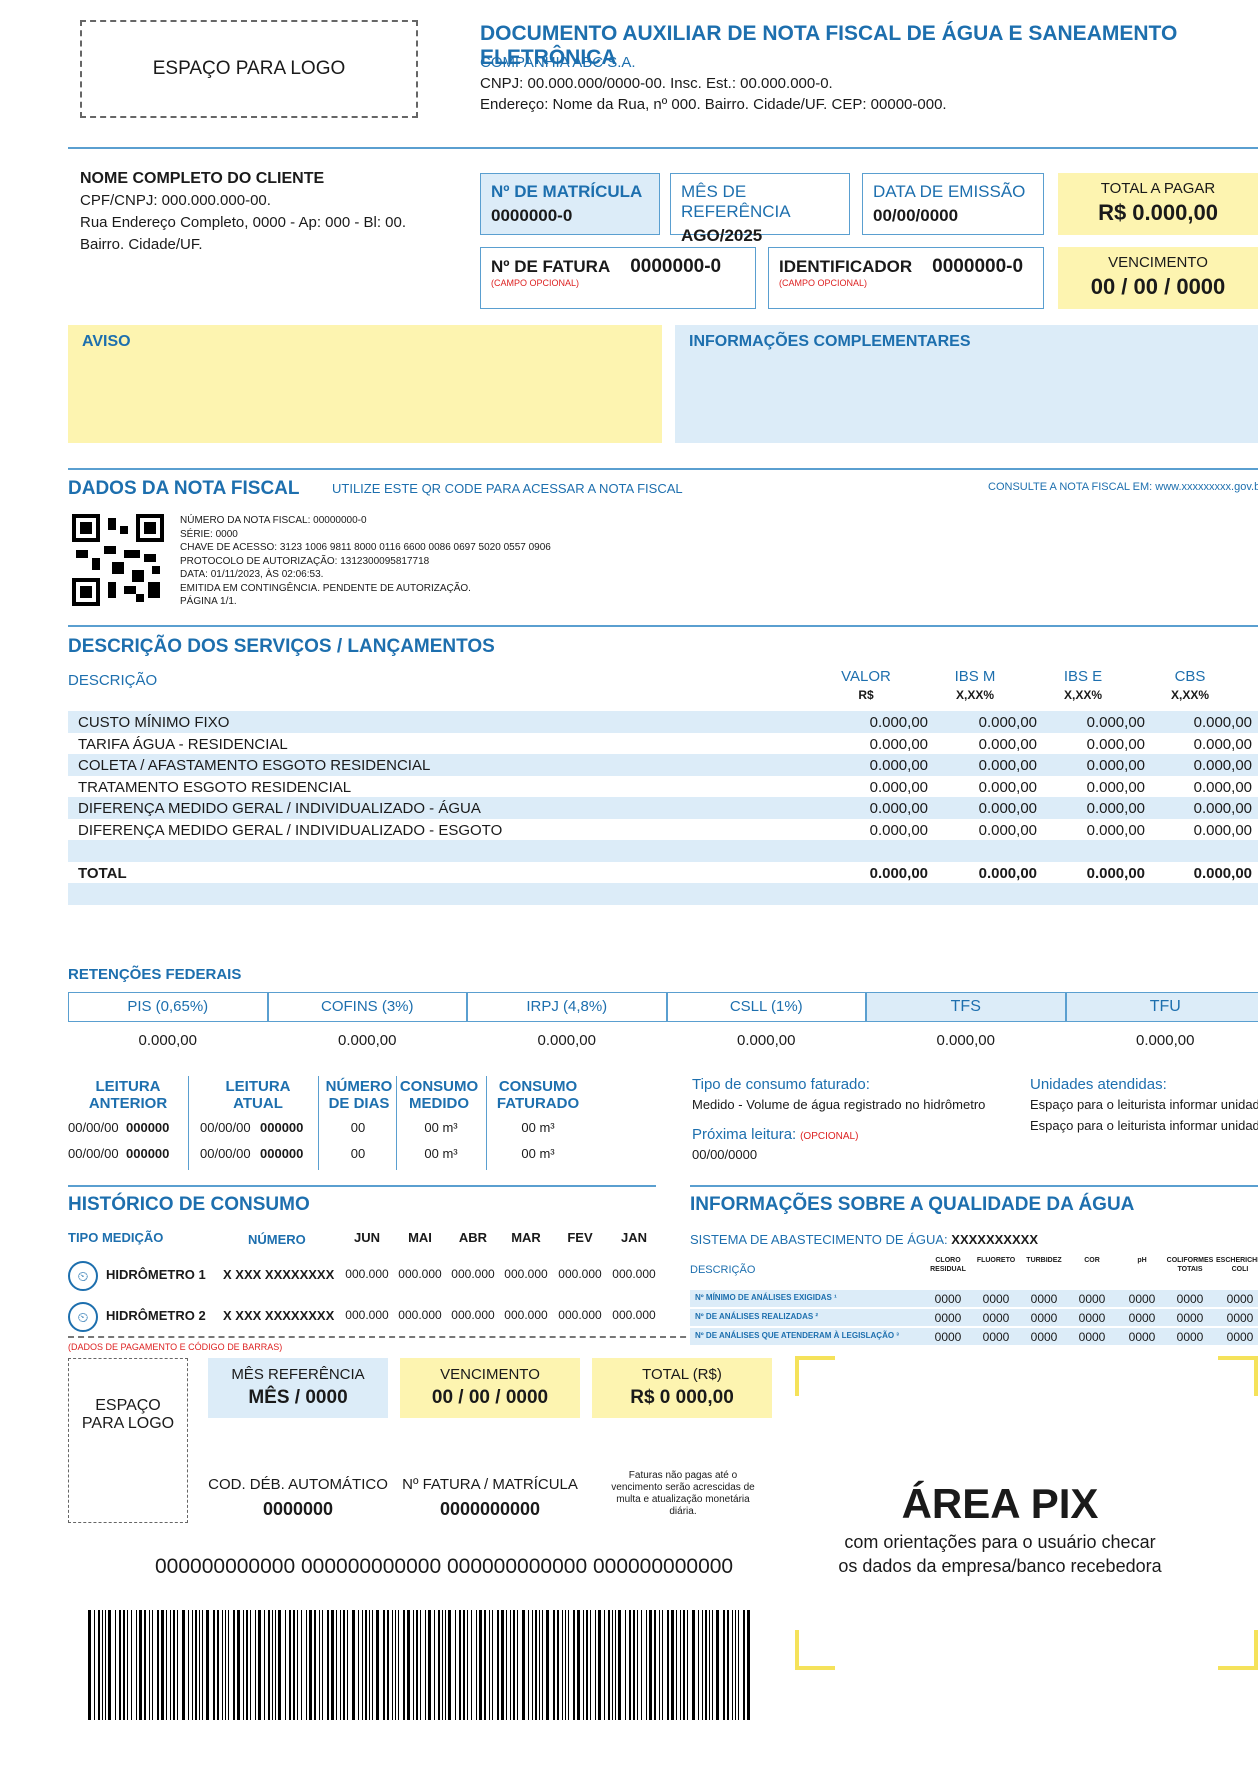 The width and height of the screenshot is (1258, 1779). Describe the element at coordinates (1000, 1503) in the screenshot. I see `pix-title: ÁREA PIX` at that location.